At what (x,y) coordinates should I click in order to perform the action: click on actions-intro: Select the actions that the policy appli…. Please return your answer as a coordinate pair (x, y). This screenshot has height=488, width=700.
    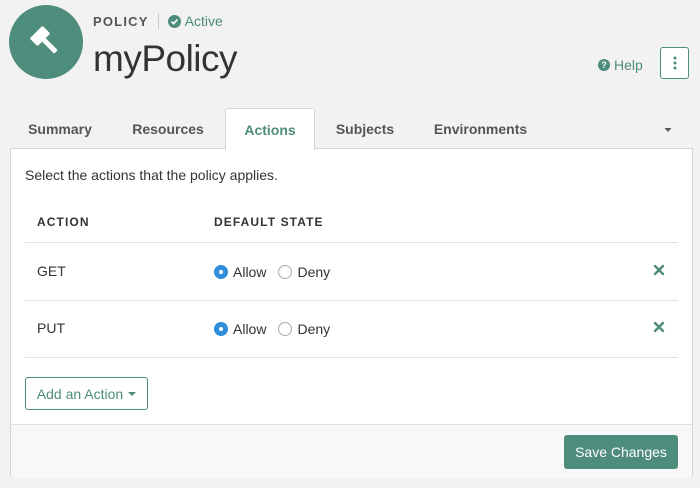
    Looking at the image, I should click on (151, 175).